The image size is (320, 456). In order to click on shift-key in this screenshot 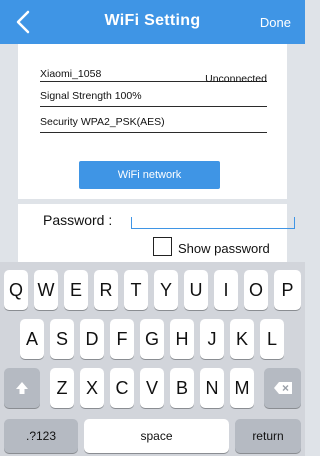, I will do `click(22, 388)`.